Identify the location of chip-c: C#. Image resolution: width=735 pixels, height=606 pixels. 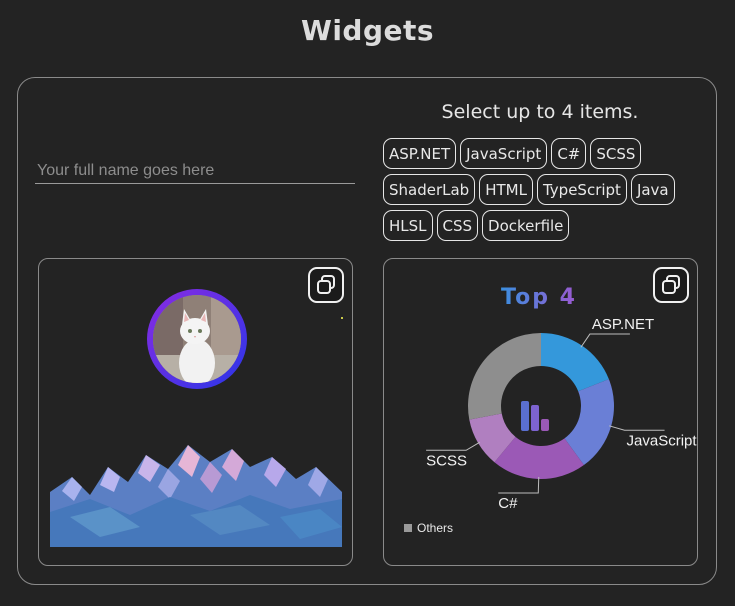
(569, 153).